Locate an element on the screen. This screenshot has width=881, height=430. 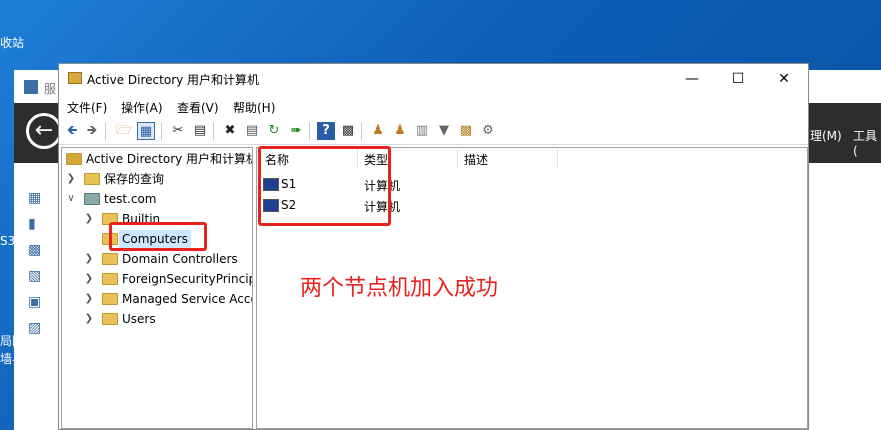
up-folder-icon: 🗁 is located at coordinates (124, 131).